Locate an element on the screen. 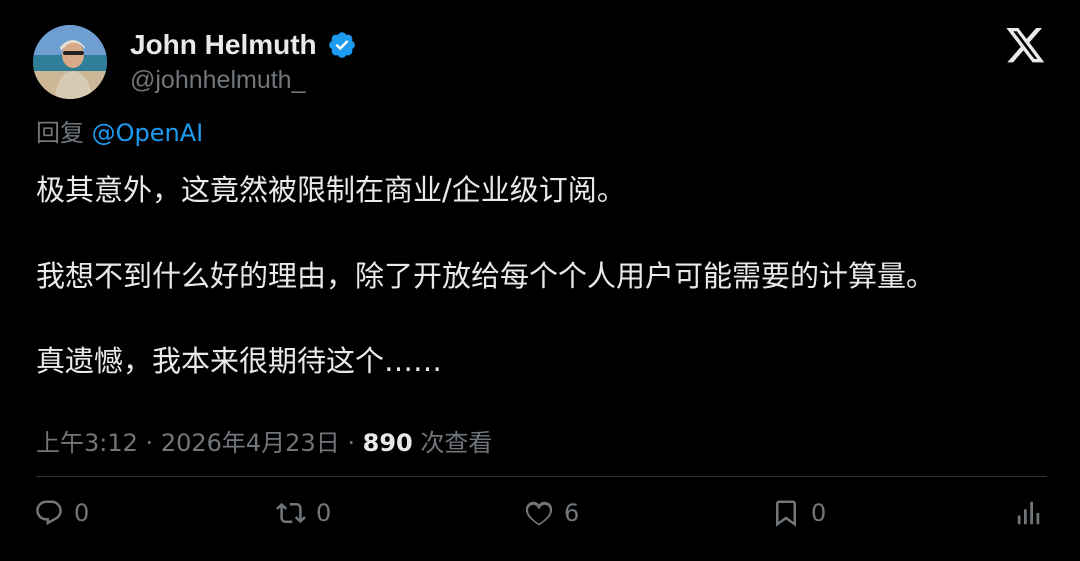  bookmark-icon is located at coordinates (786, 513).